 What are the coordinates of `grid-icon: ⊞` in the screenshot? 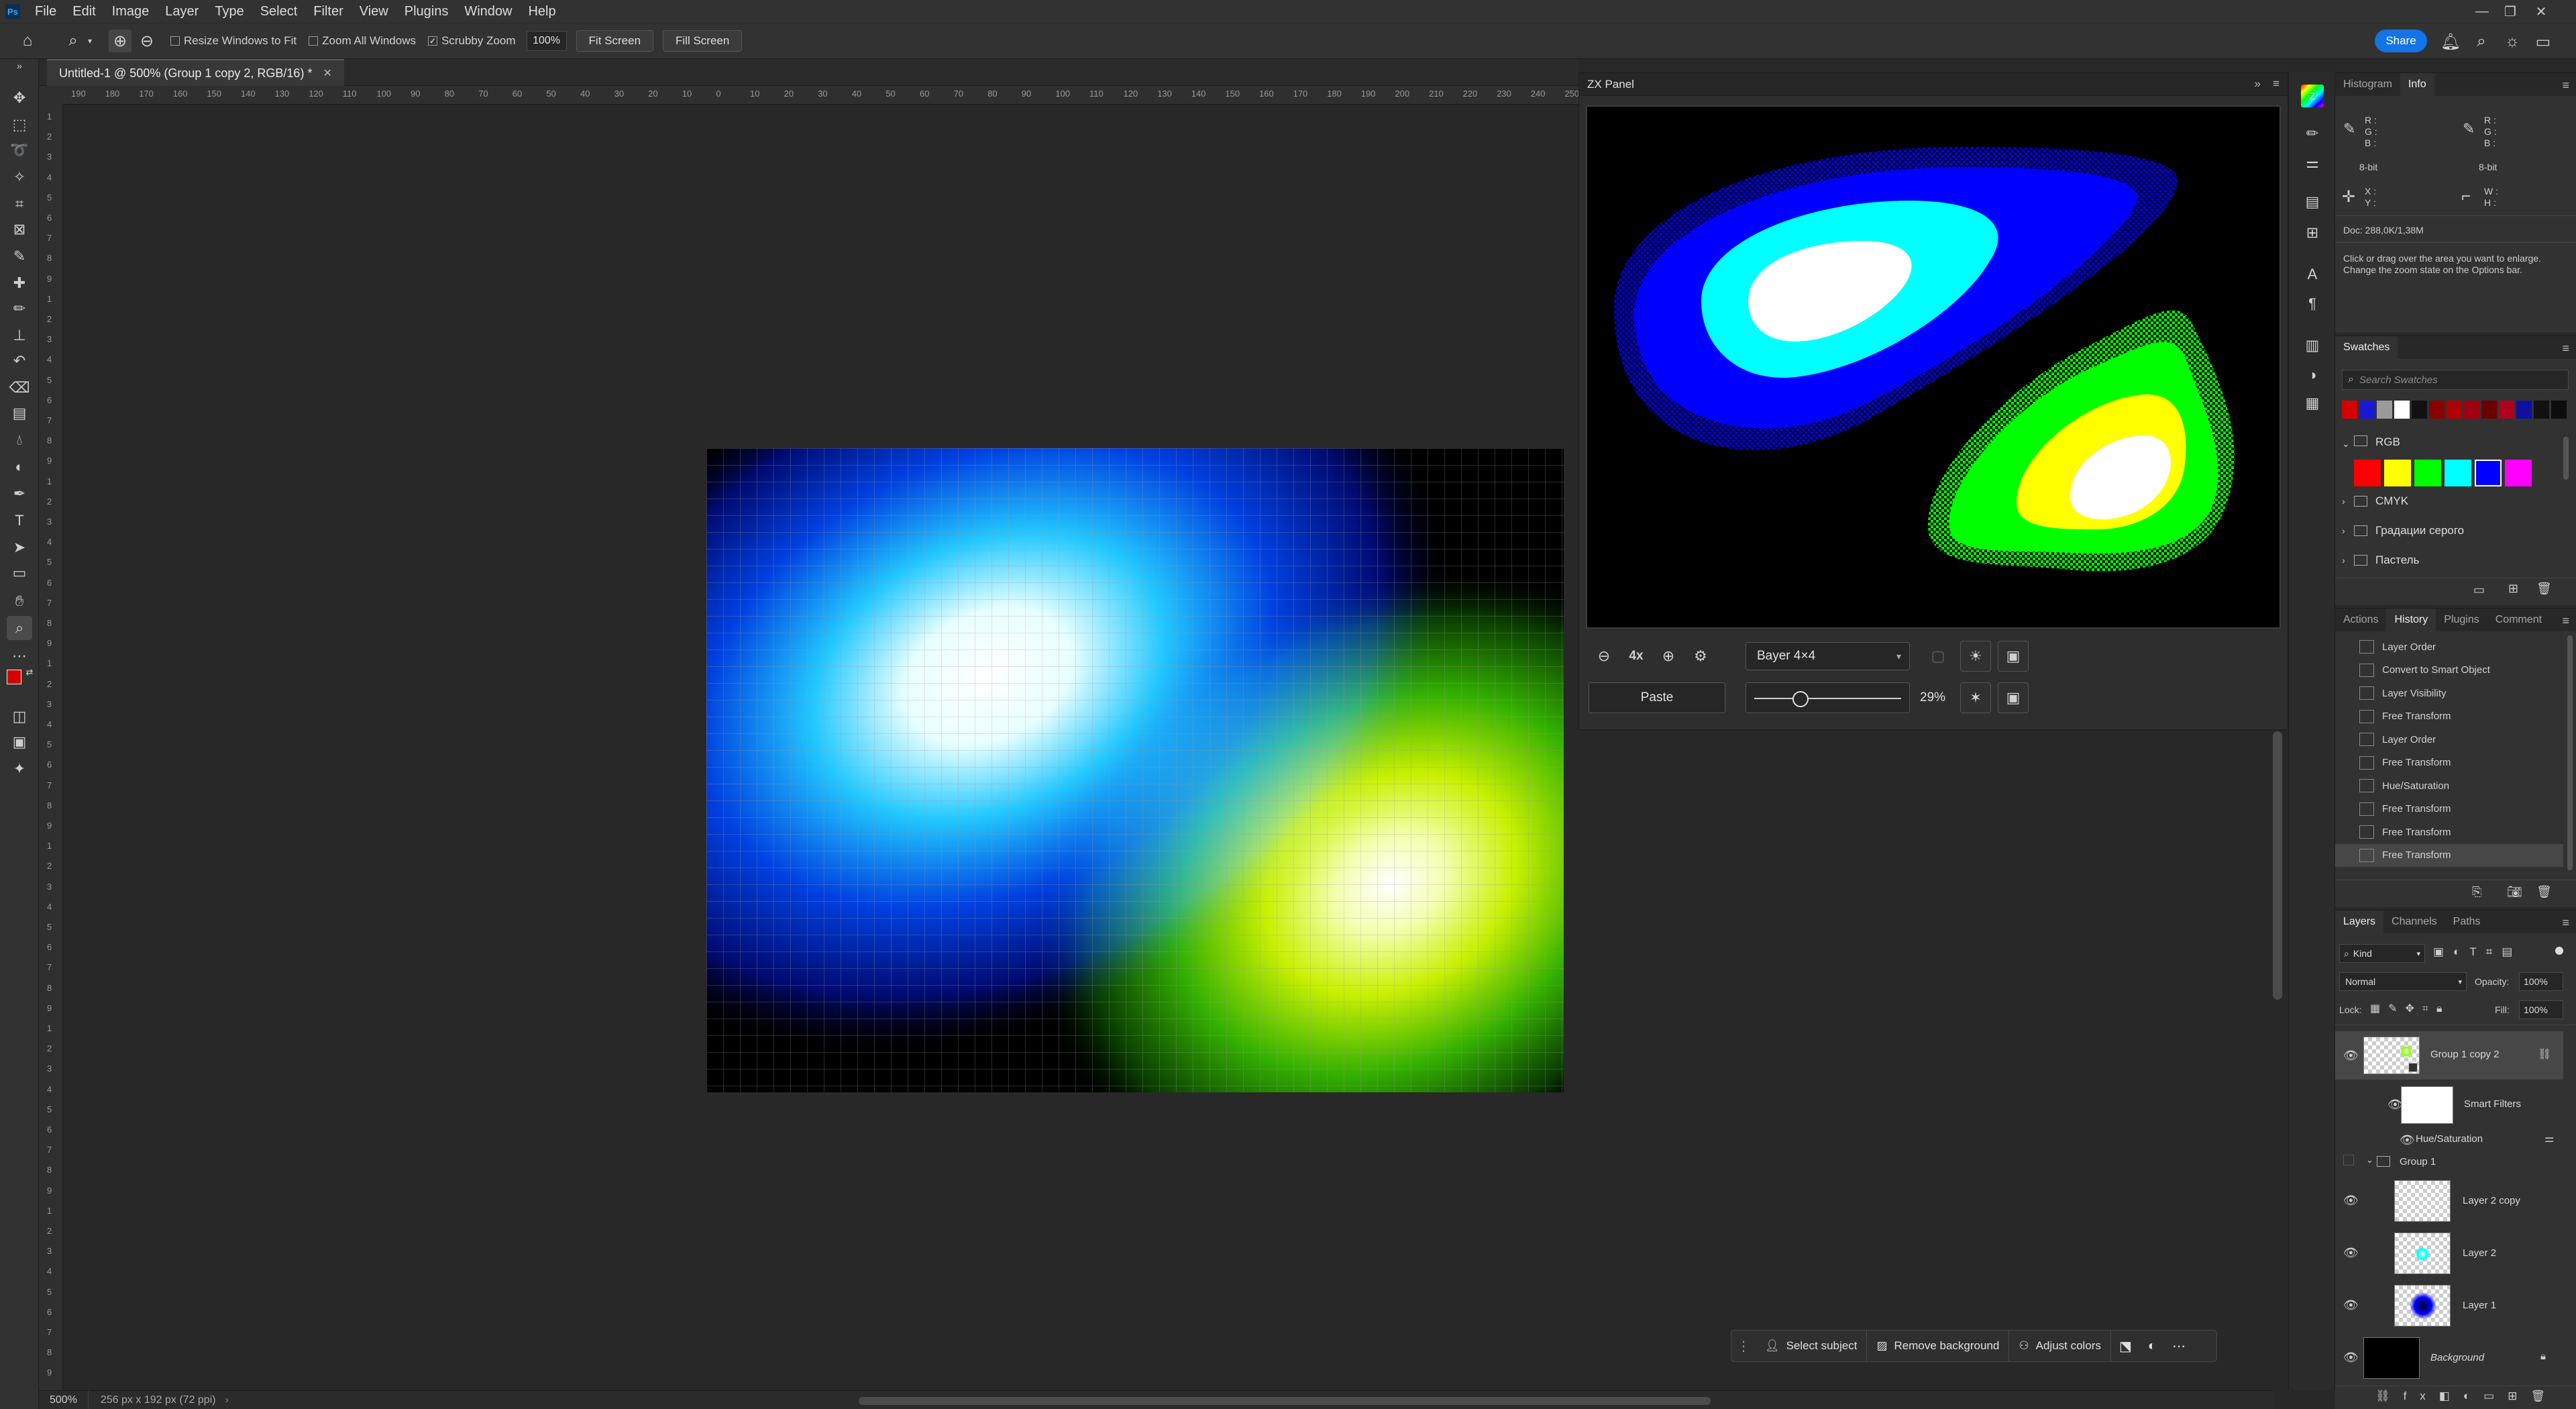 It's located at (2312, 232).